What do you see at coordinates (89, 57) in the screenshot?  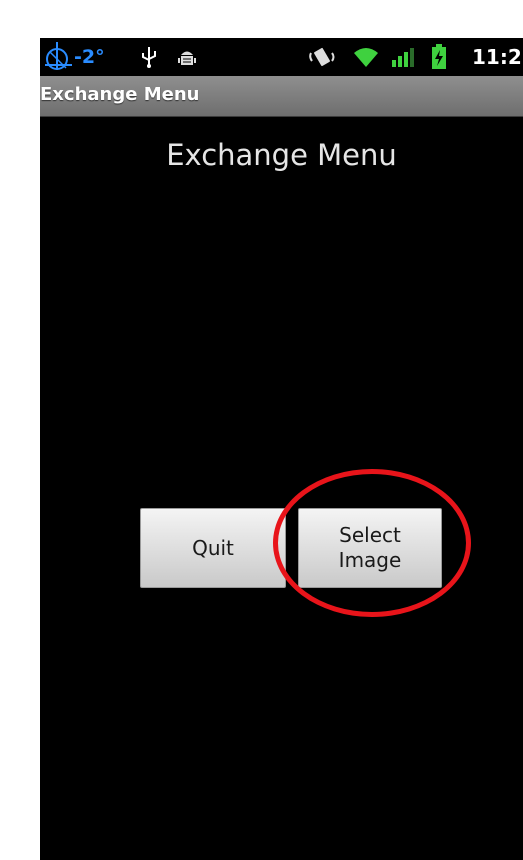 I see `temperature-text: -2°` at bounding box center [89, 57].